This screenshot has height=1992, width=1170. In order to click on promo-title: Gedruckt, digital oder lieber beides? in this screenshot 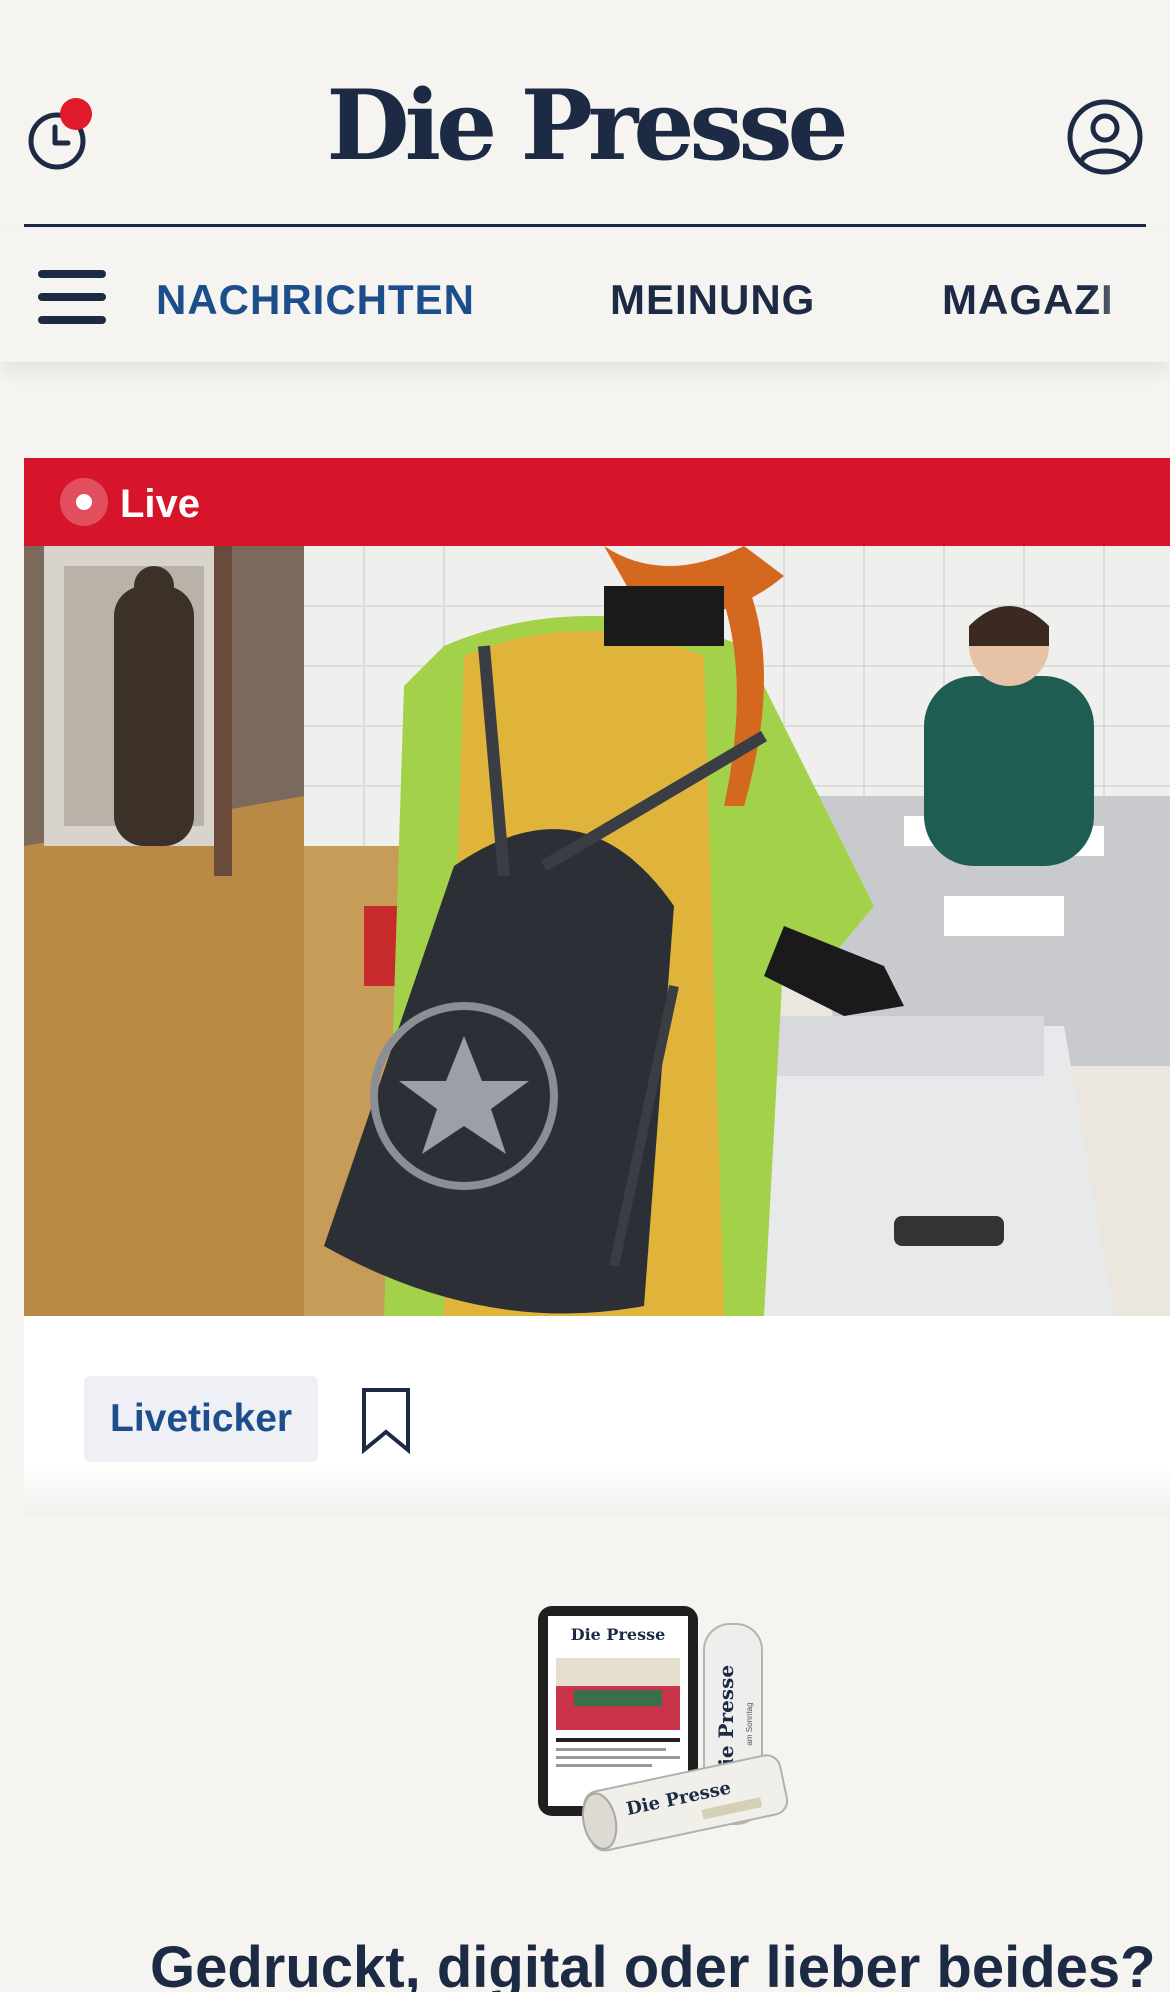, I will do `click(653, 1963)`.